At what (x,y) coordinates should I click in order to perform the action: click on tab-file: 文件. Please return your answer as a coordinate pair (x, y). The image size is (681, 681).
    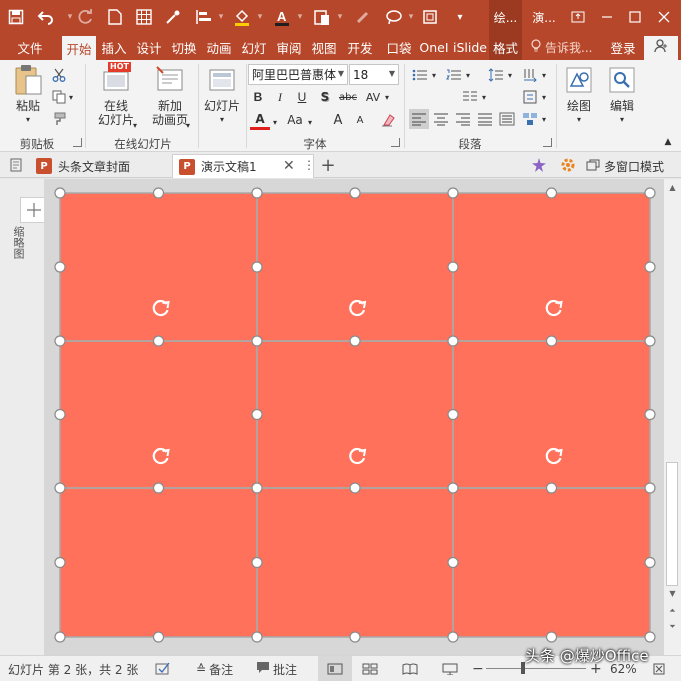
    Looking at the image, I should click on (30, 47).